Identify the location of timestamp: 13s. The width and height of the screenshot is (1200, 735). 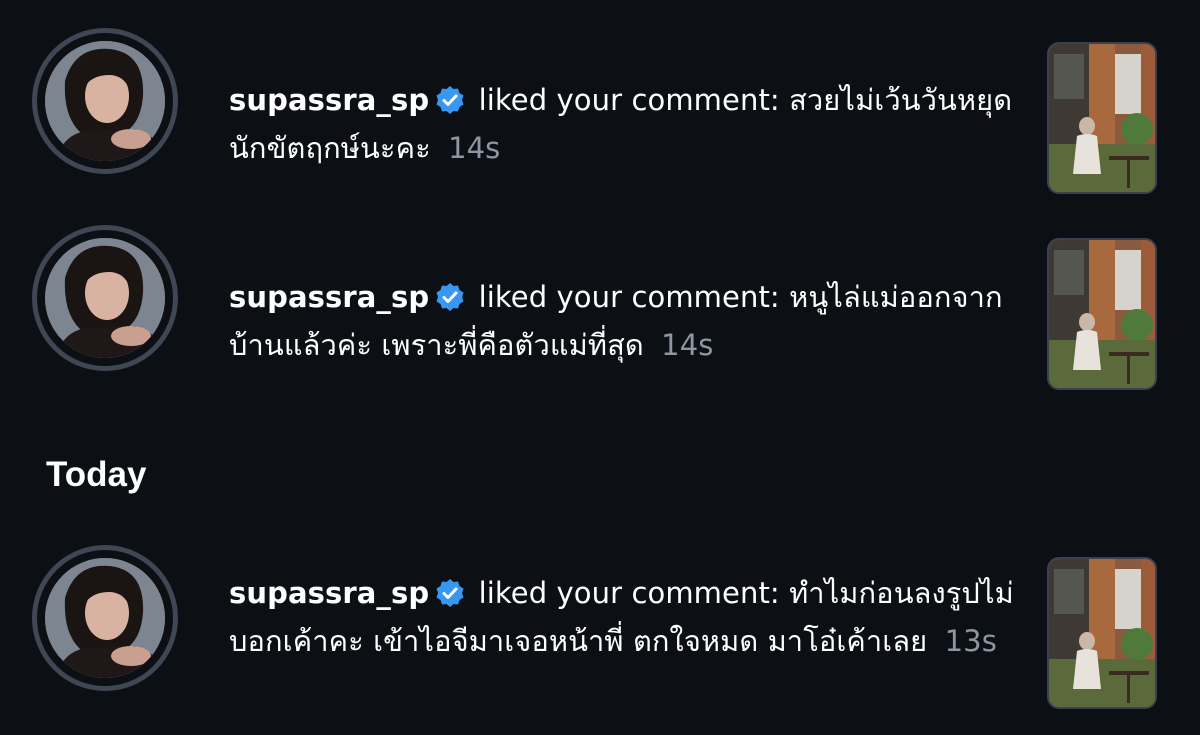
(970, 641).